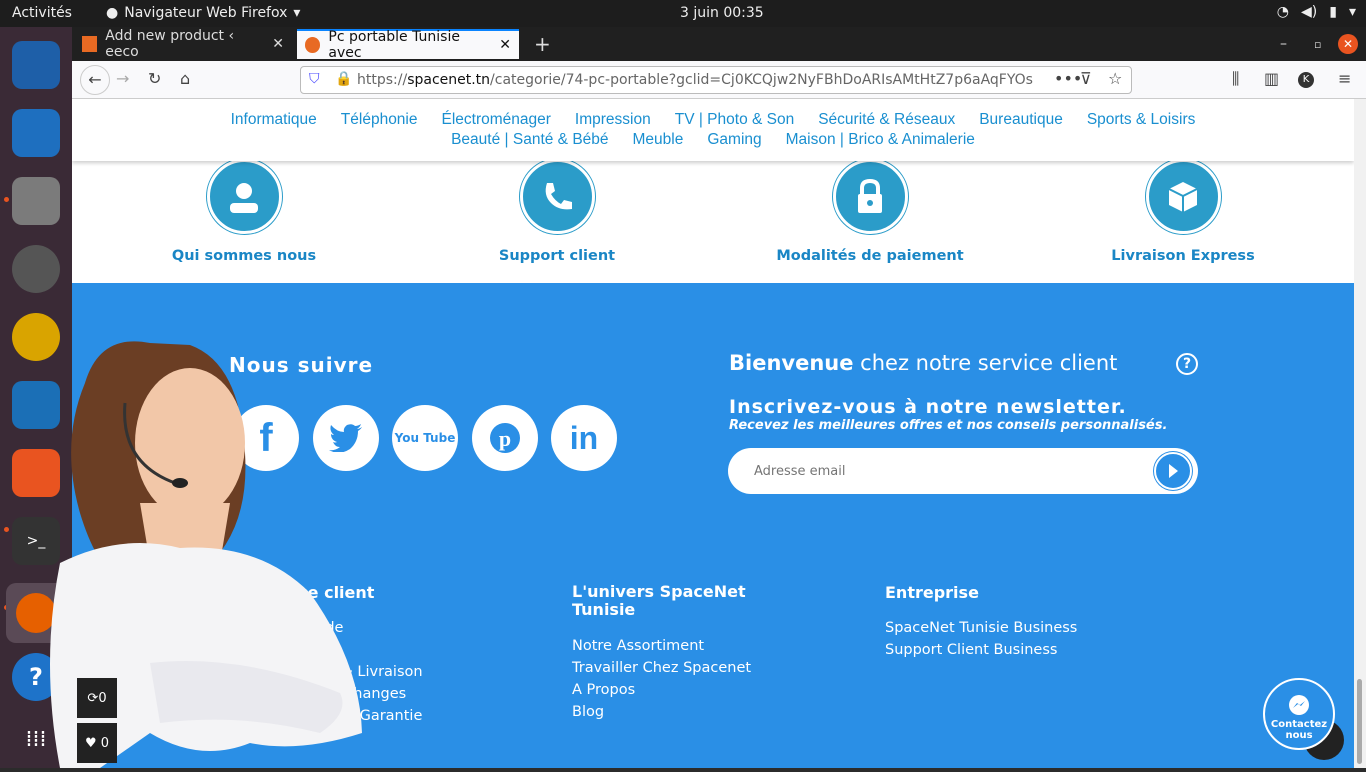  What do you see at coordinates (932, 592) in the screenshot?
I see `footer-col-entreprise-title: Entreprise` at bounding box center [932, 592].